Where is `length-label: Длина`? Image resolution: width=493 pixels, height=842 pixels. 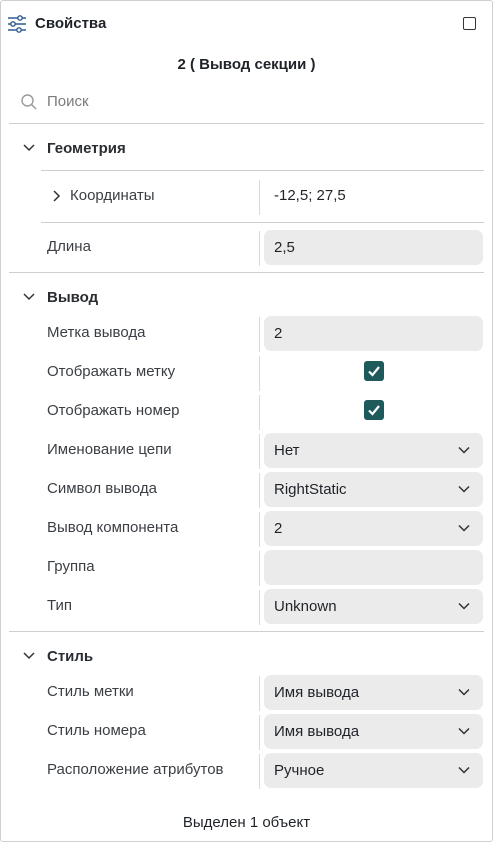 length-label: Длина is located at coordinates (69, 246).